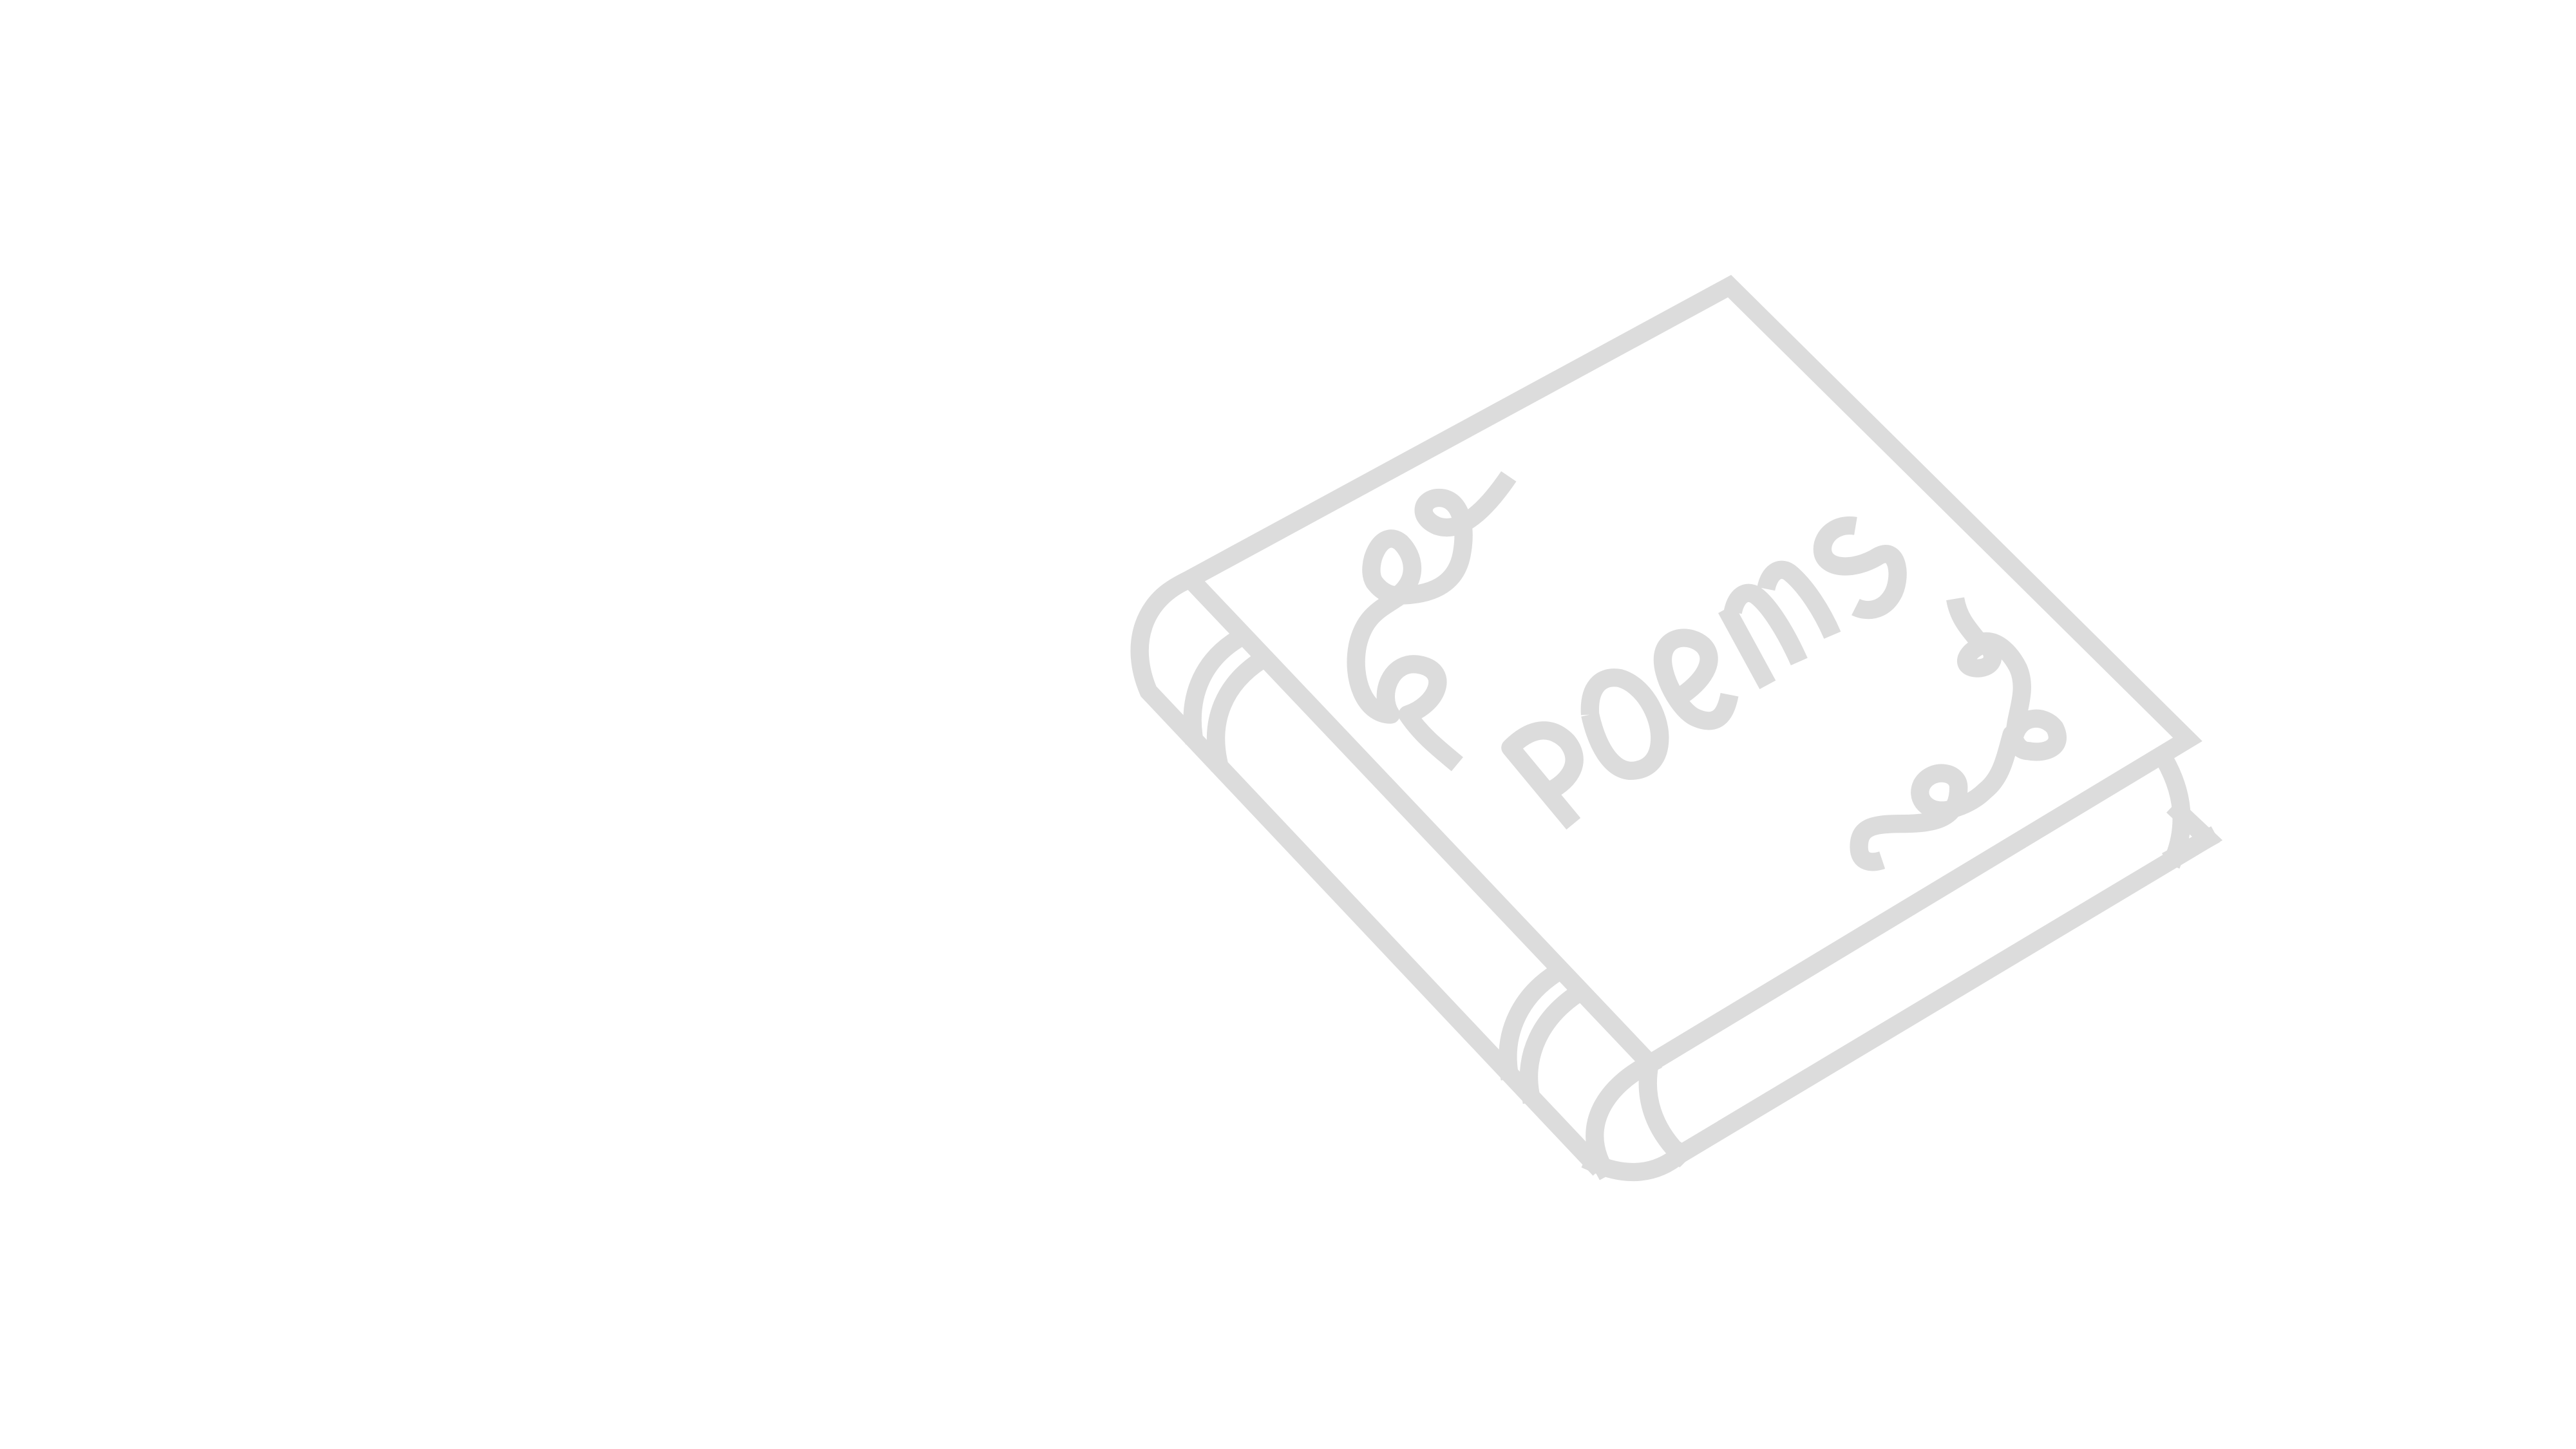  Describe the element at coordinates (2171, 808) in the screenshot. I see `page-edge-right` at that location.